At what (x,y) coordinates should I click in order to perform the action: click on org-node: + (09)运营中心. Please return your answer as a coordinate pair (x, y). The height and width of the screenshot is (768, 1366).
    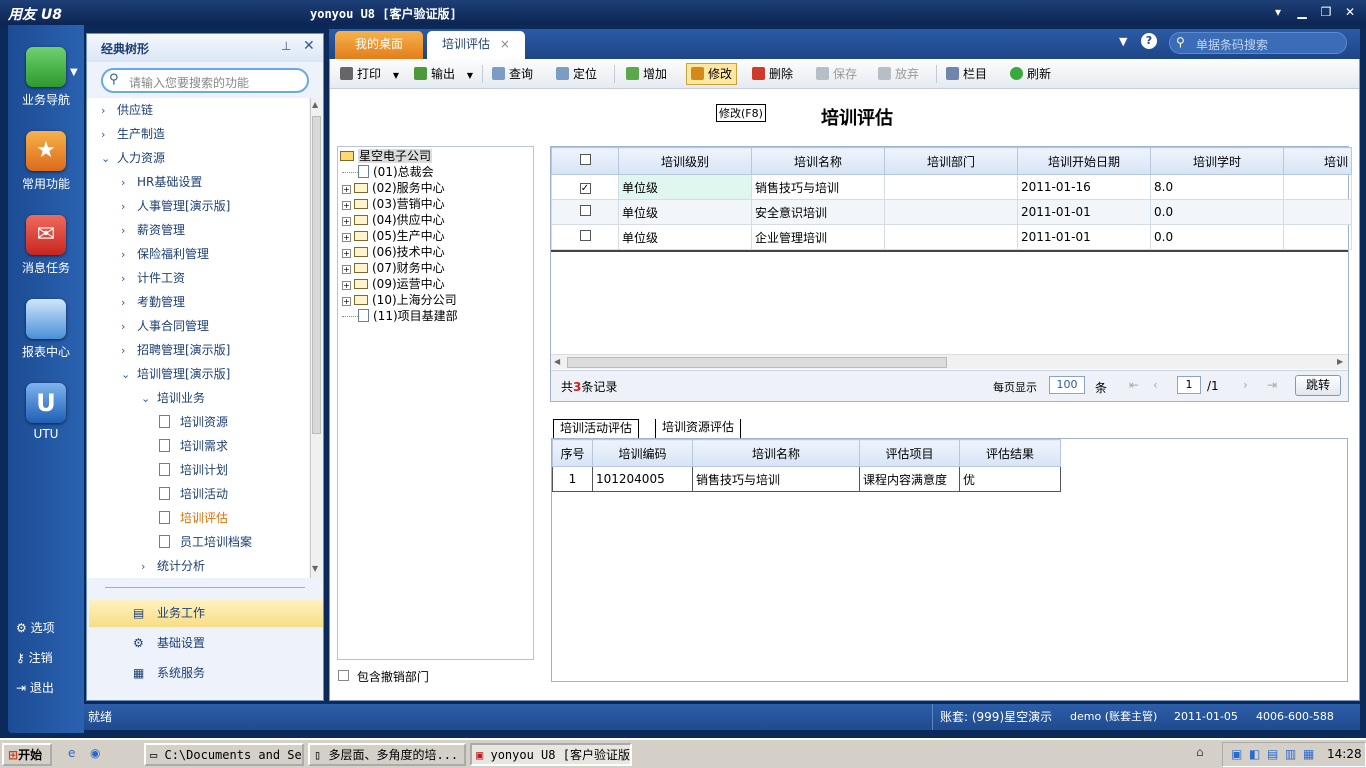
    Looking at the image, I should click on (393, 284).